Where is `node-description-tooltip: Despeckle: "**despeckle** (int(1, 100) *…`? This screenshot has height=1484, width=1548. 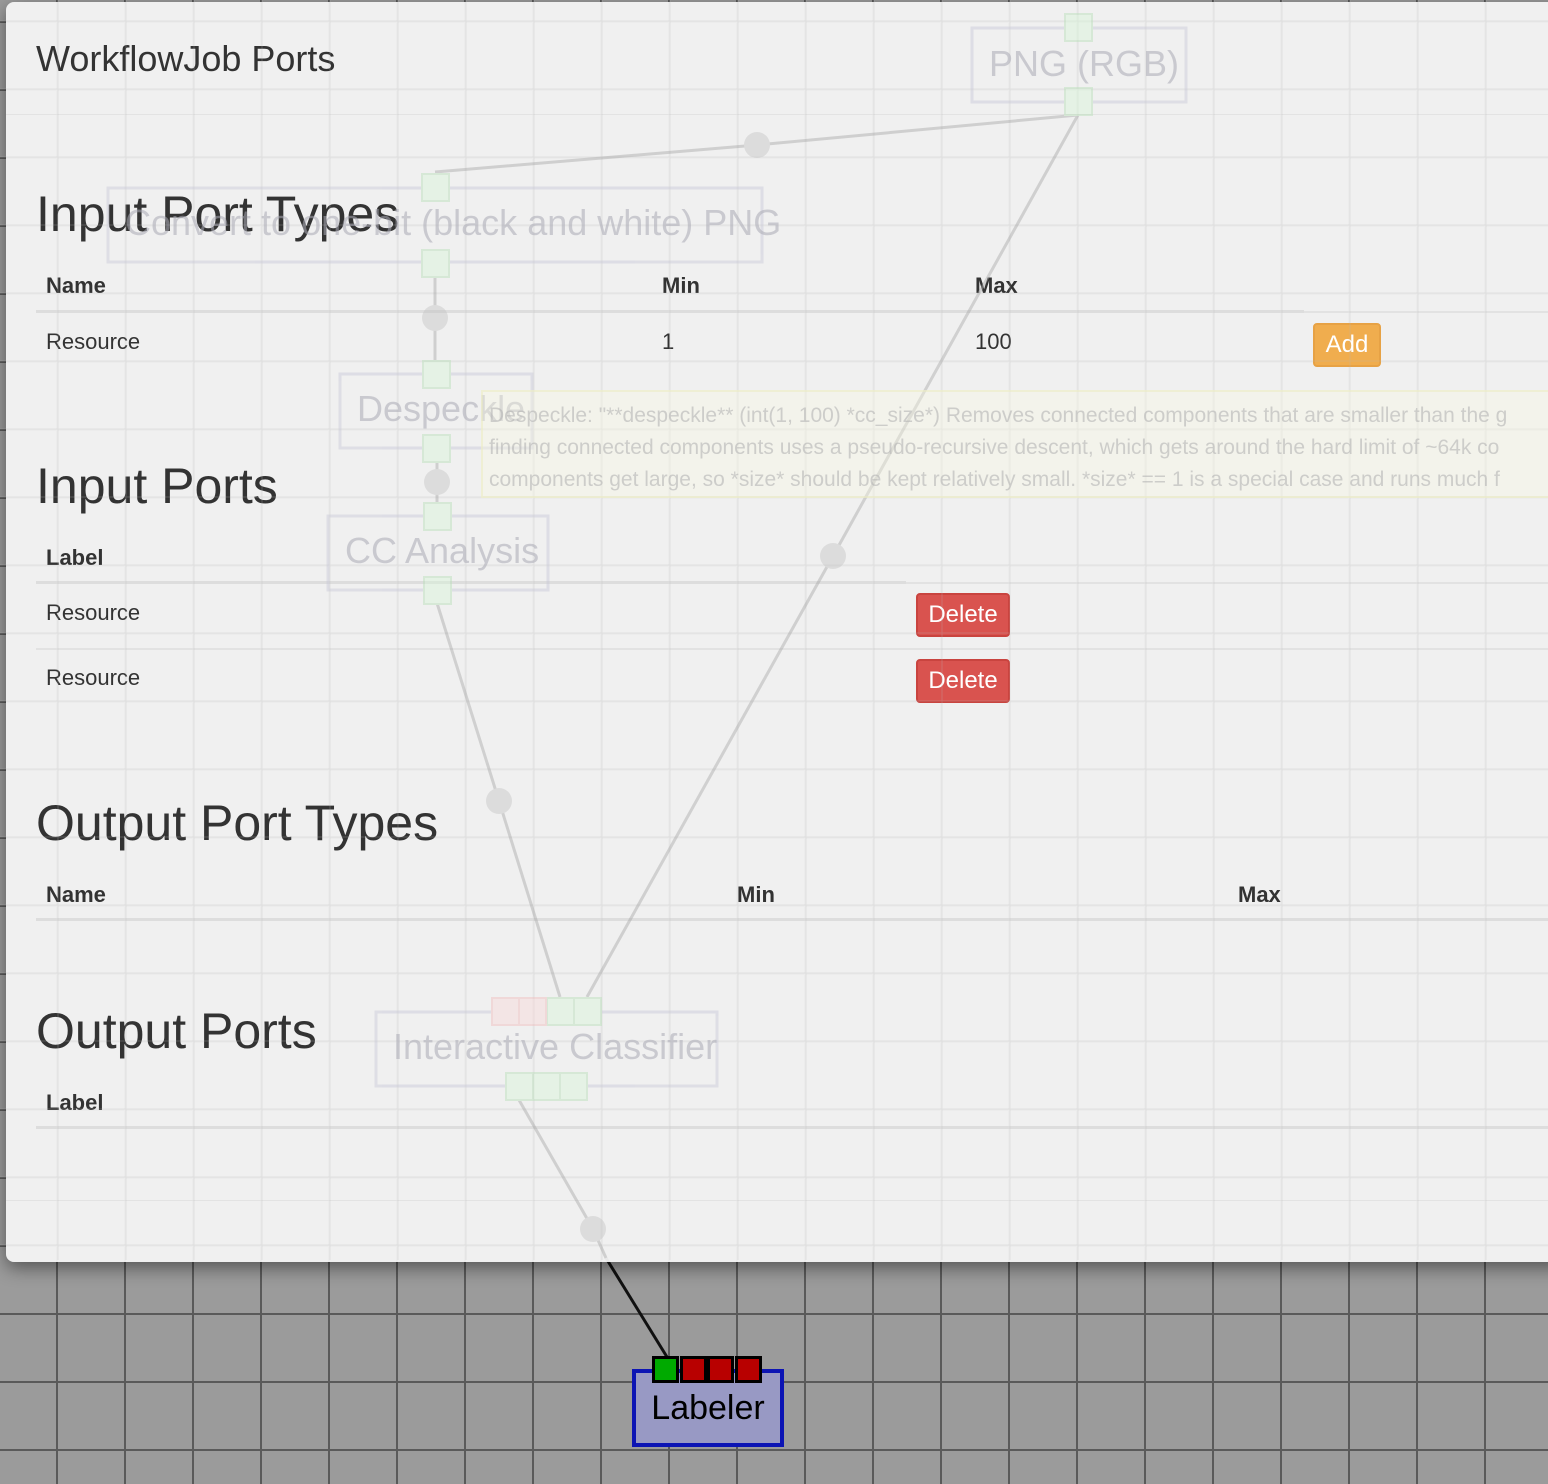
node-description-tooltip: Despeckle: "**despeckle** (int(1, 100) *… is located at coordinates (1014, 444).